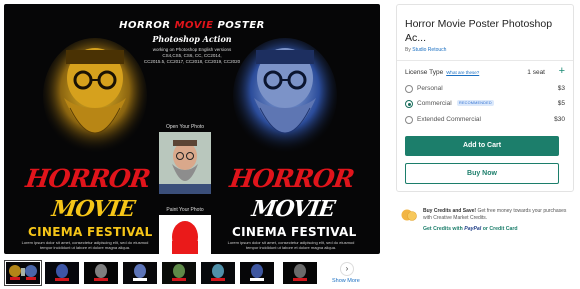  What do you see at coordinates (347, 269) in the screenshot?
I see `chevron-right-icon: ›` at bounding box center [347, 269].